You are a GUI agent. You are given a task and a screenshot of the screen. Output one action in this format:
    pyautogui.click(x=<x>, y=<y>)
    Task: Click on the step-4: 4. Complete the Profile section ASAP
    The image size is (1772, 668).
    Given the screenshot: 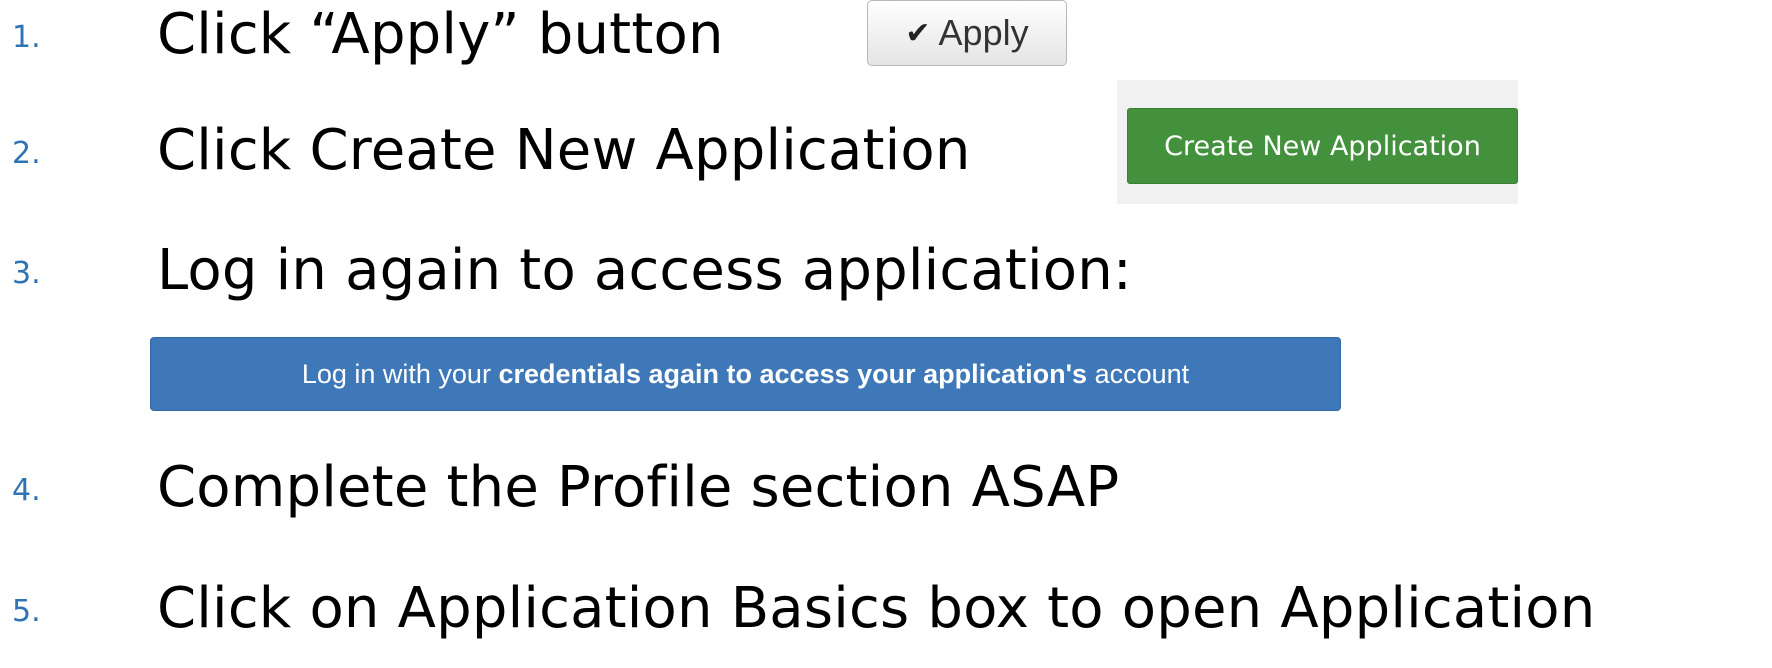 What is the action you would take?
    pyautogui.click(x=886, y=495)
    